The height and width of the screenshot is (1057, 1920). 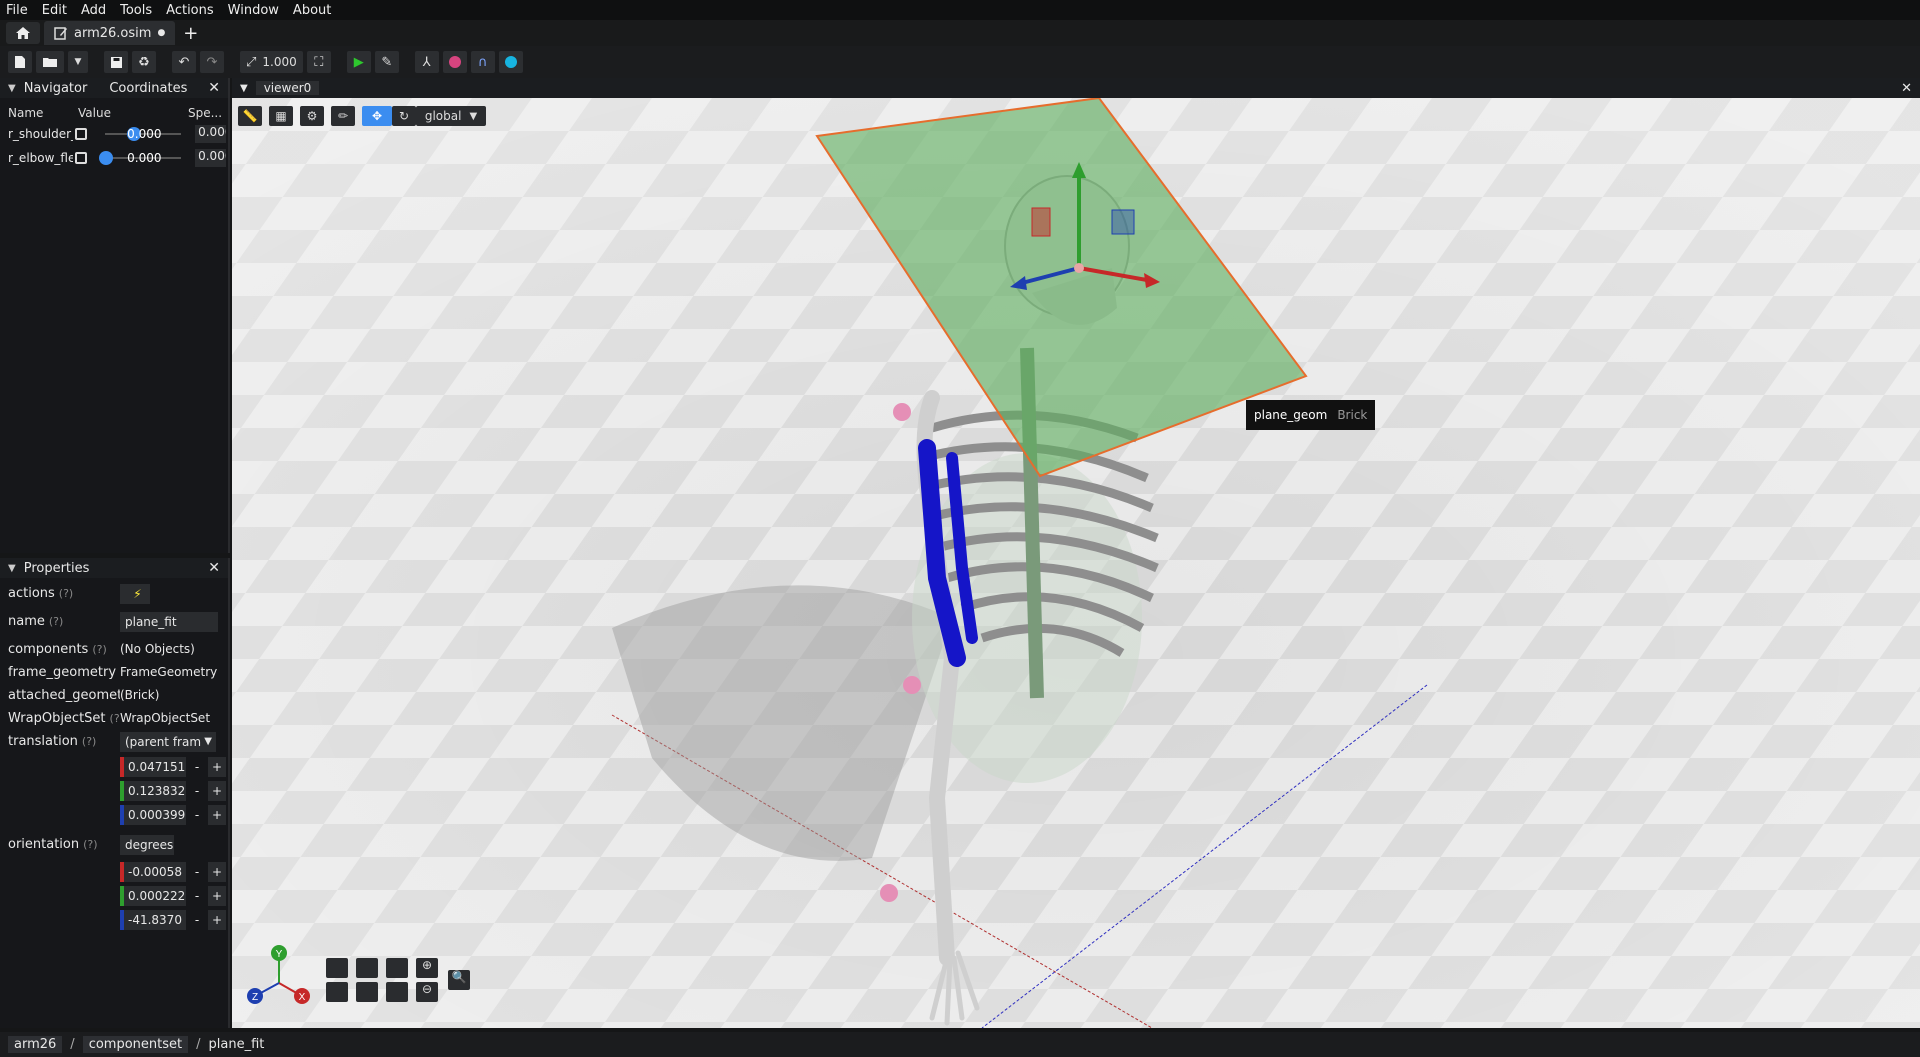 I want to click on menu-tools: Tools, so click(x=136, y=10).